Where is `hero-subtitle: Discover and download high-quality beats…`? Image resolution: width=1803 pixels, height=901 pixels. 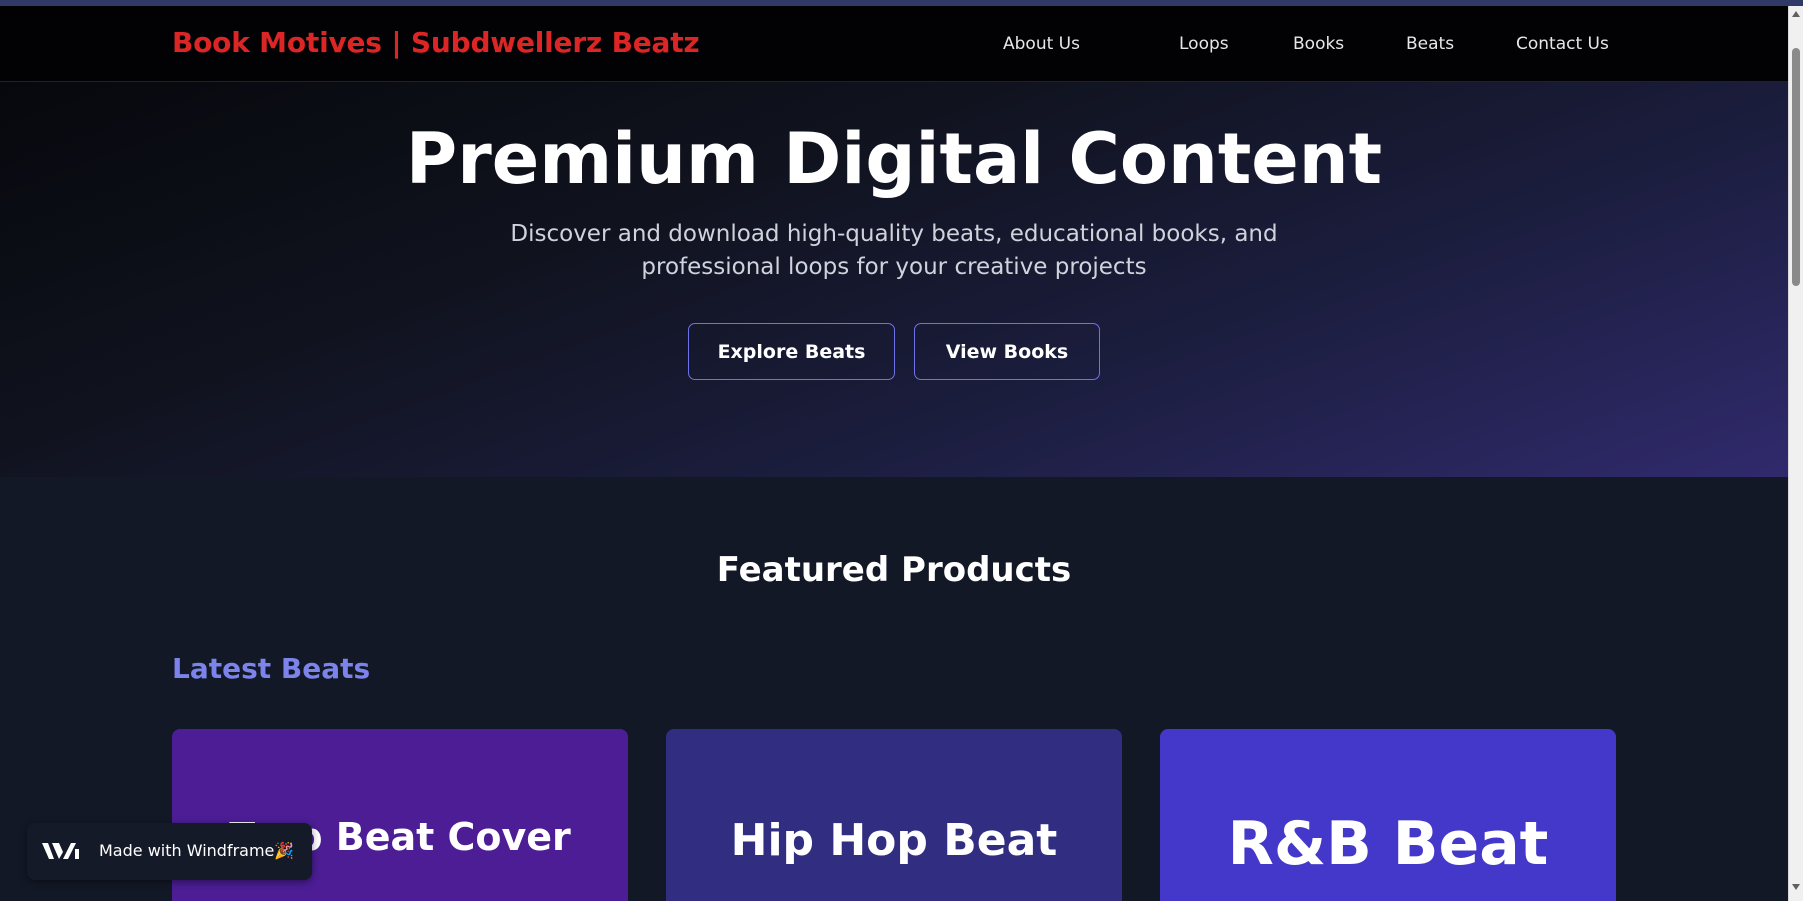 hero-subtitle: Discover and download high-quality beats… is located at coordinates (894, 250).